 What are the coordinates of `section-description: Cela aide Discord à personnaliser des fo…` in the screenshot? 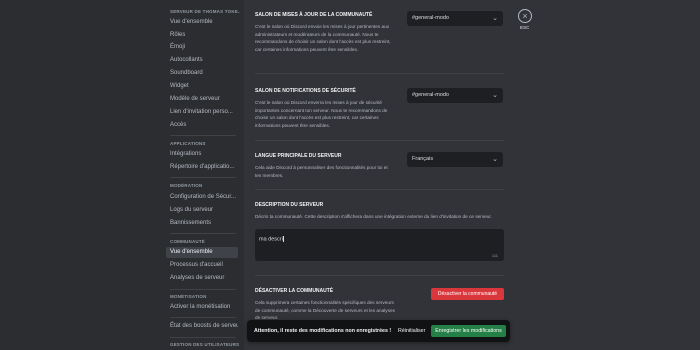 It's located at (321, 171).